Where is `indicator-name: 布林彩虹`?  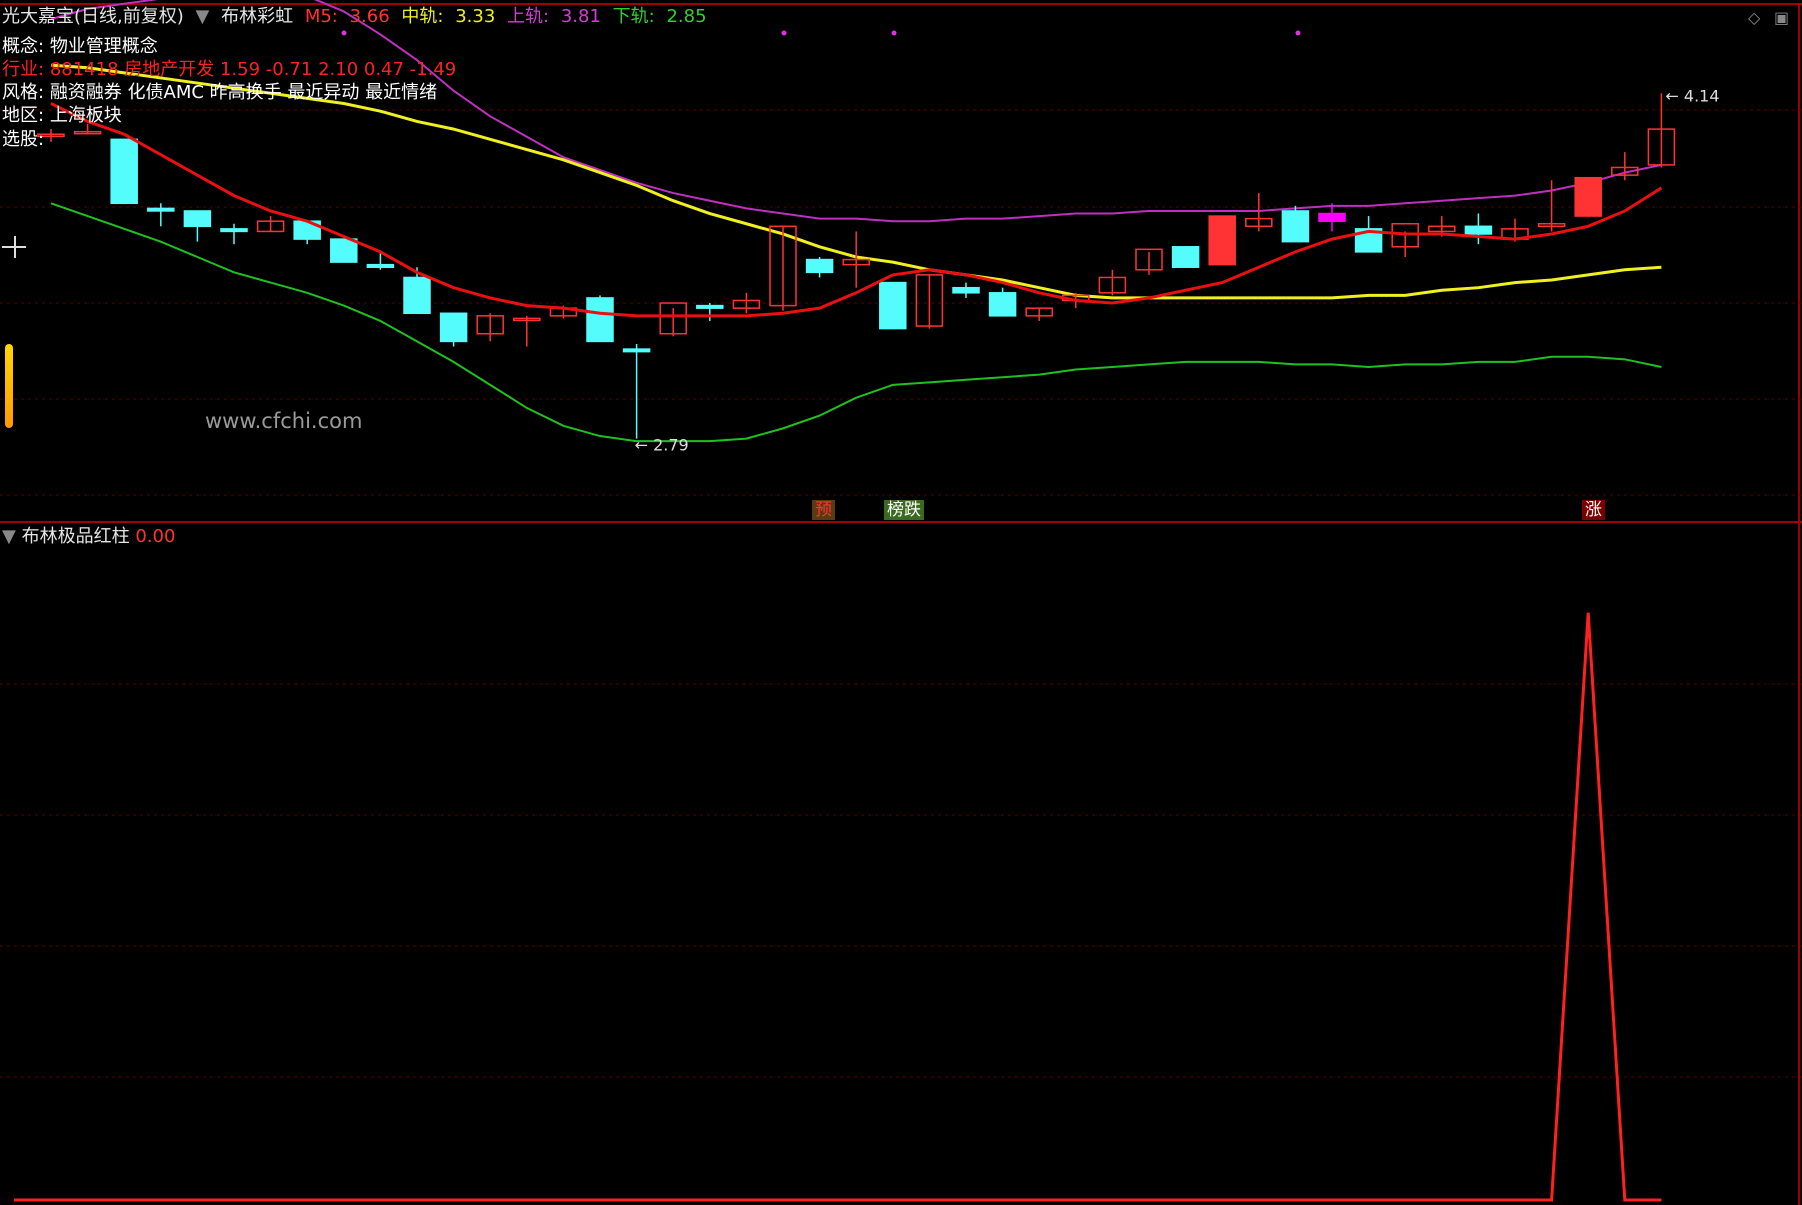
indicator-name: 布林彩虹 is located at coordinates (257, 16).